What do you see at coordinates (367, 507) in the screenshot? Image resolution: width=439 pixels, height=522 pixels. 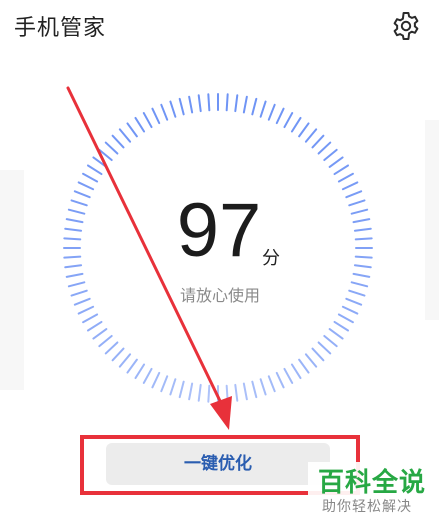 I see `watermark-subtitle: 助你轻松解决` at bounding box center [367, 507].